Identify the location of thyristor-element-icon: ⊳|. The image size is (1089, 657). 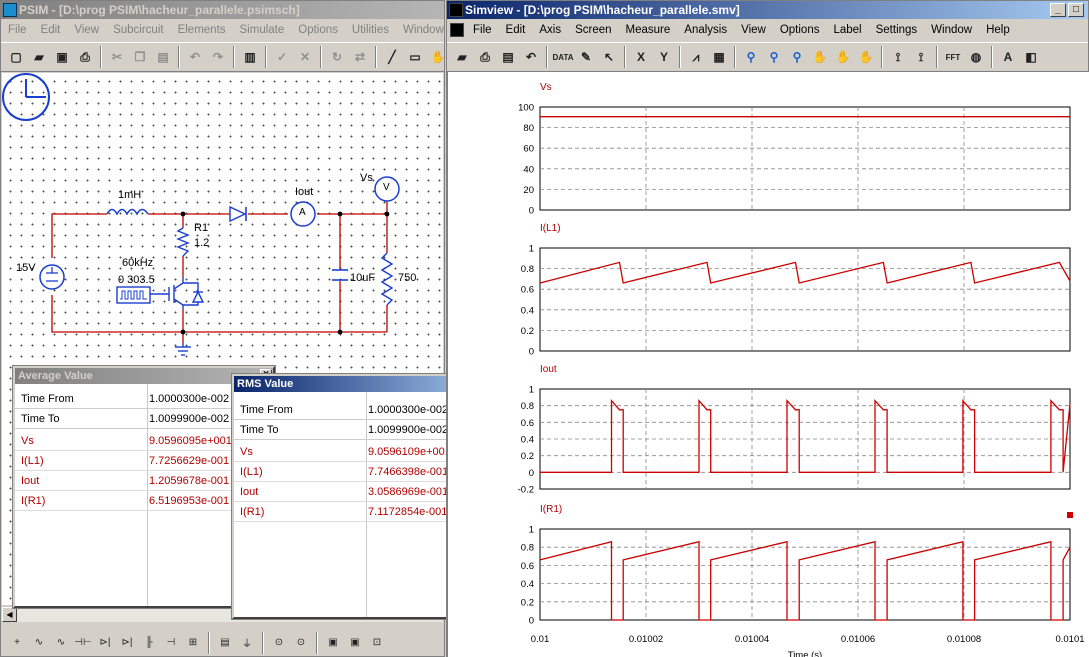
(127, 643).